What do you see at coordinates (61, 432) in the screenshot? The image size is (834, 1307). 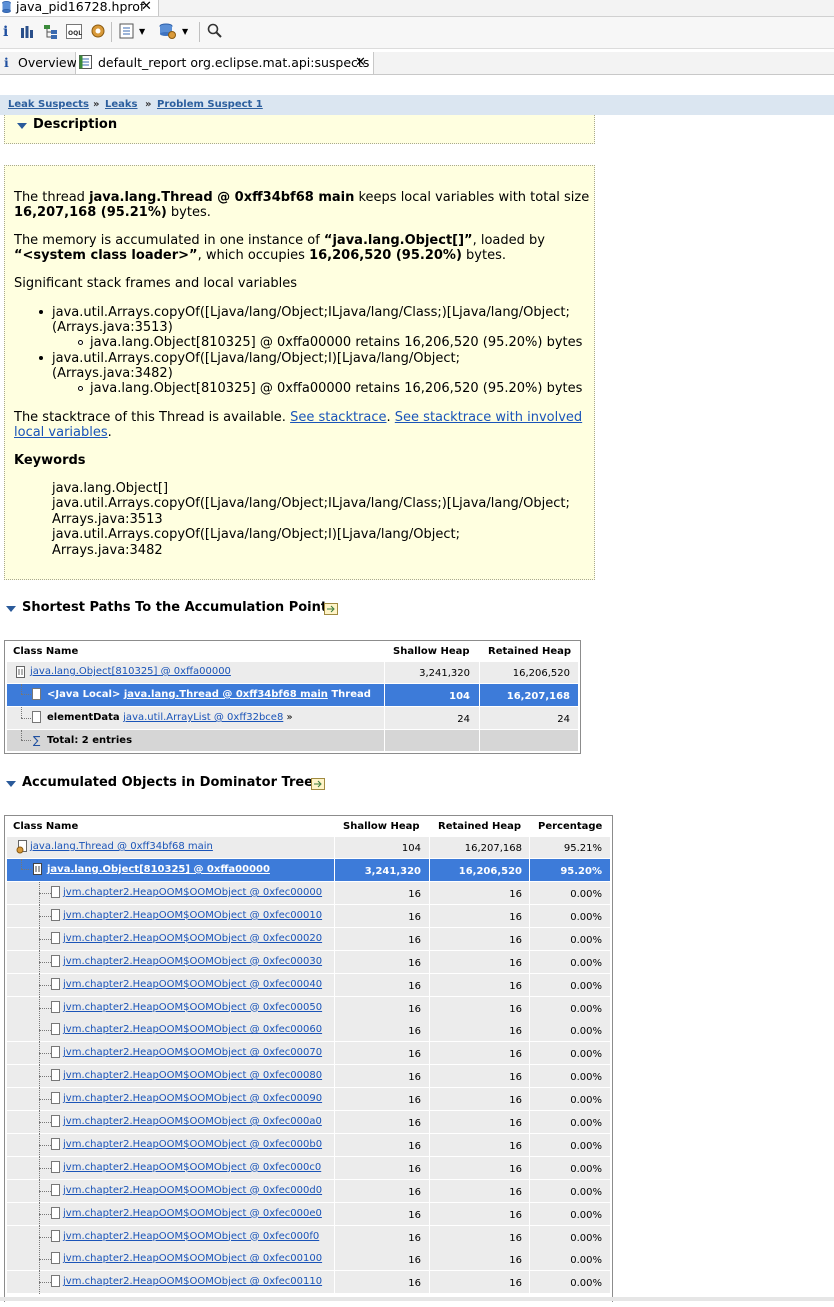 I see `see-stacktrace-locals-link-cont: local variables` at bounding box center [61, 432].